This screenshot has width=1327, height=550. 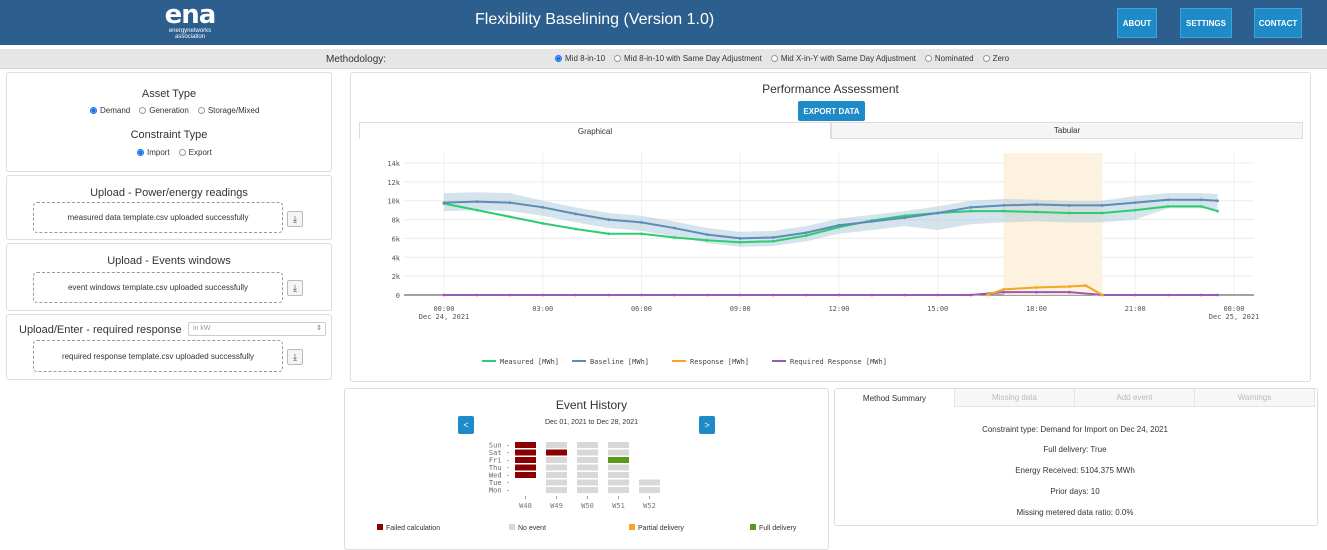 What do you see at coordinates (257, 329) in the screenshot?
I see `required-response-input: in kW ⇕` at bounding box center [257, 329].